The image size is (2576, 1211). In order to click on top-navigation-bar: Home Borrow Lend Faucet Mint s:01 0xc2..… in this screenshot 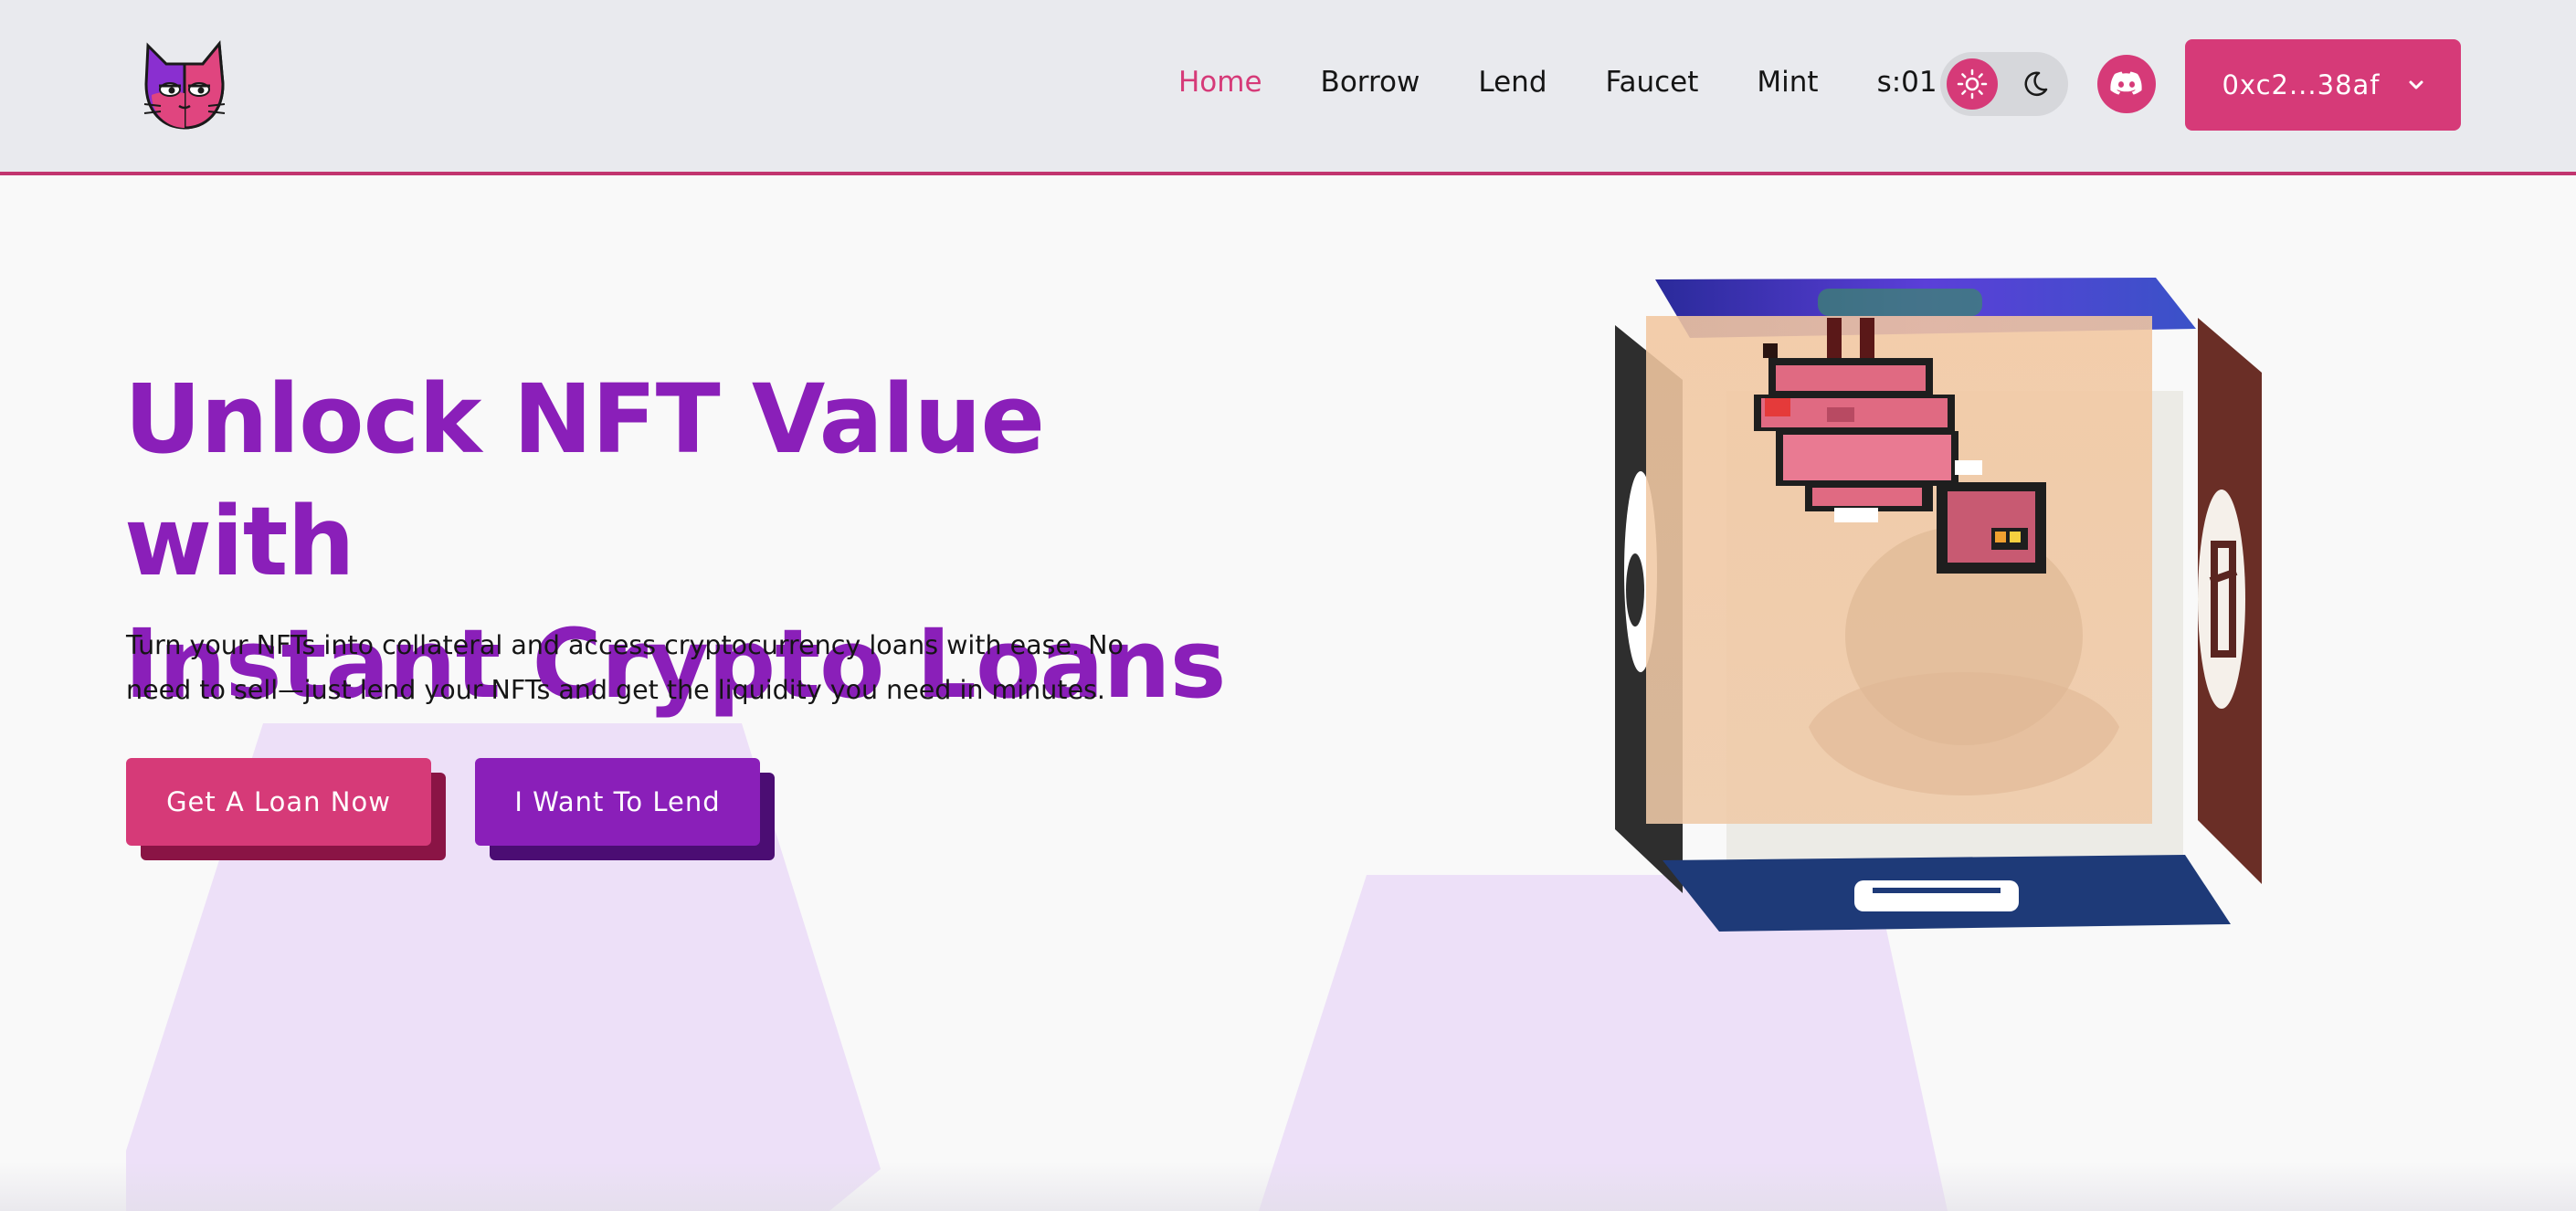, I will do `click(1288, 87)`.